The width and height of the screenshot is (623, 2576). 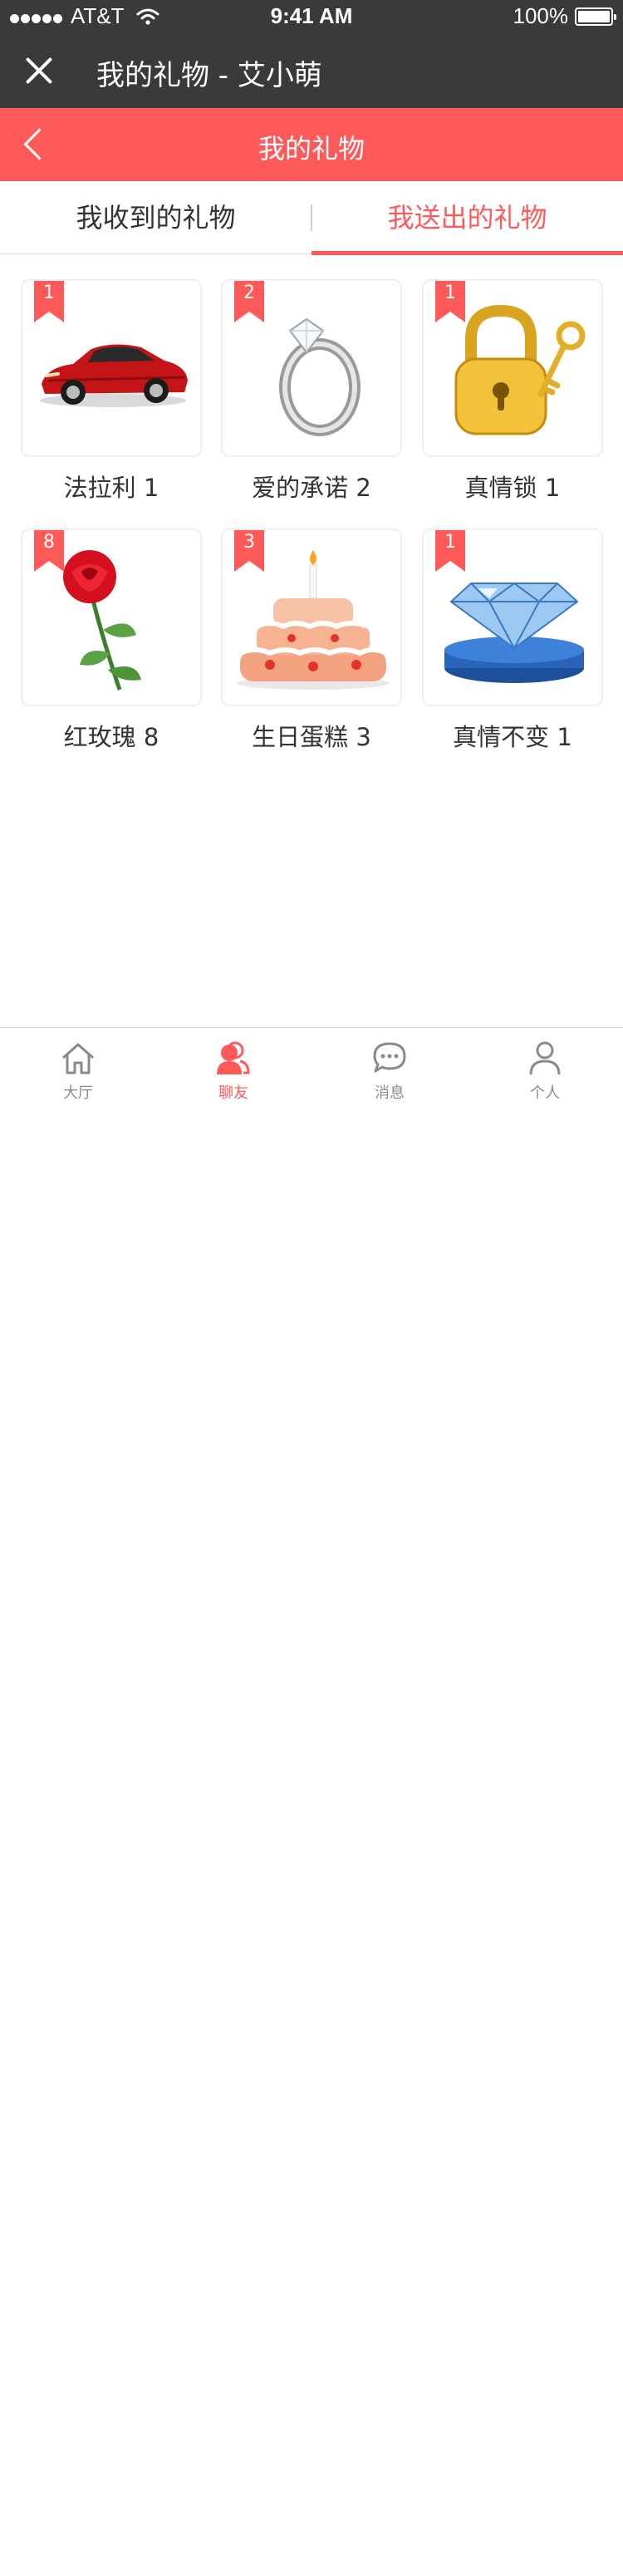 I want to click on tab-bar-label: 消息, so click(x=390, y=1093).